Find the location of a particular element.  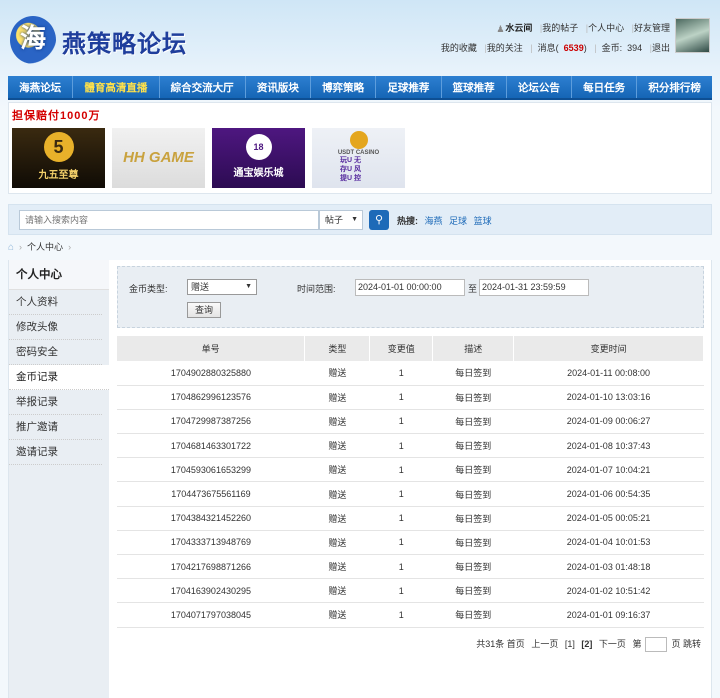

sidebar-item-invites: 邀请记录 is located at coordinates (55, 452).